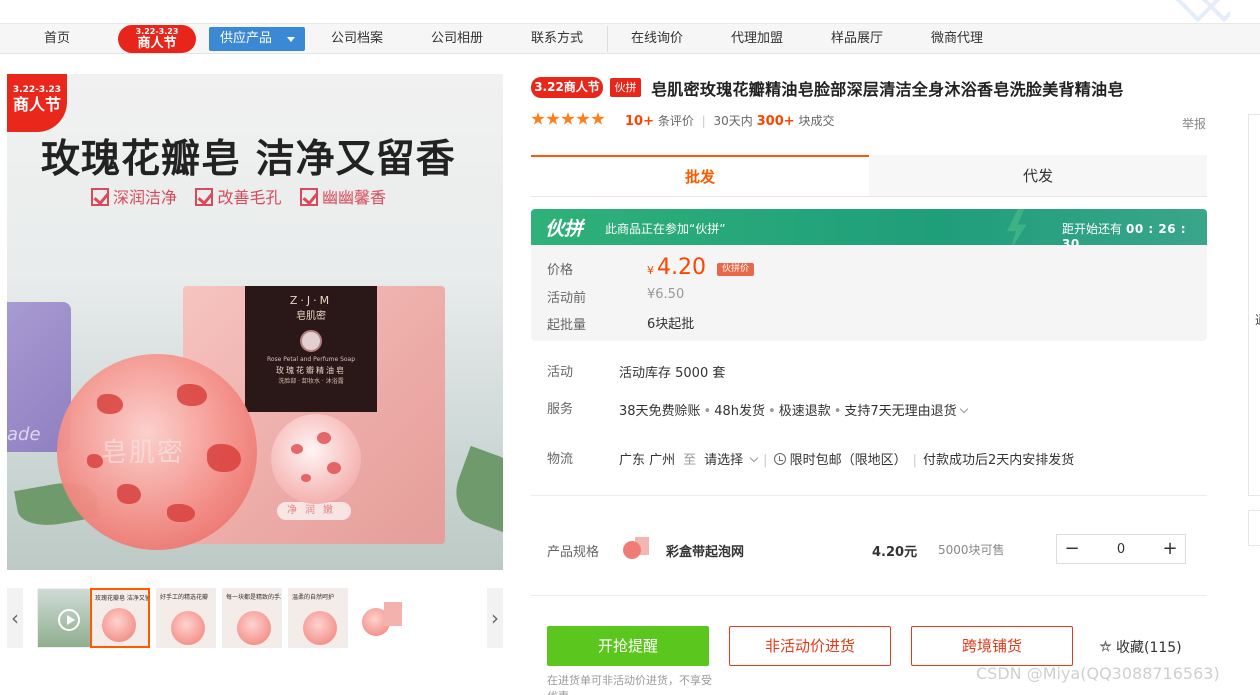 Image resolution: width=1260 pixels, height=695 pixels. I want to click on large-soap: 皂肌密, so click(157, 452).